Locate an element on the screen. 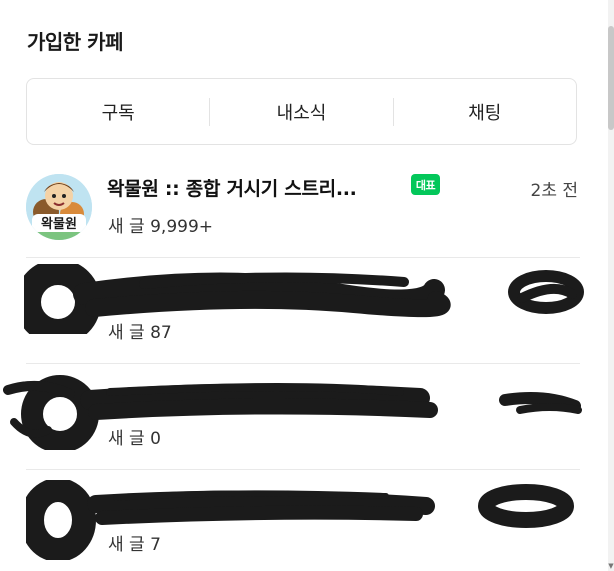 The image size is (614, 571). new-posts-number: 9,999+ is located at coordinates (182, 227).